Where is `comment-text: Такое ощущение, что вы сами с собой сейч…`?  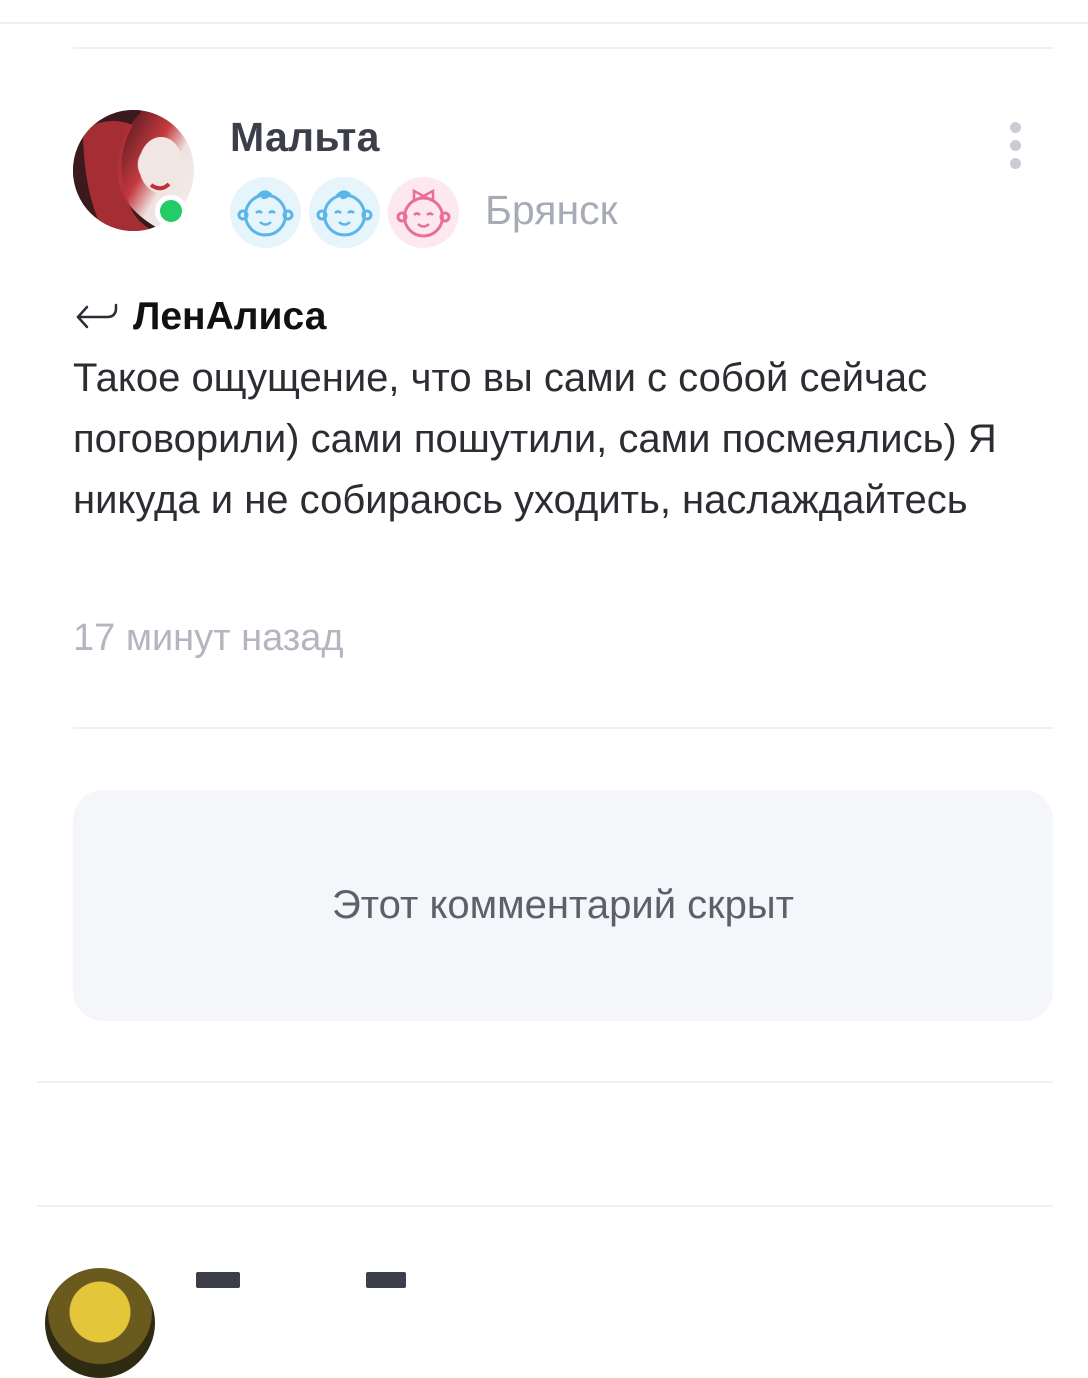 comment-text: Такое ощущение, что вы сами с собой сейч… is located at coordinates (535, 439).